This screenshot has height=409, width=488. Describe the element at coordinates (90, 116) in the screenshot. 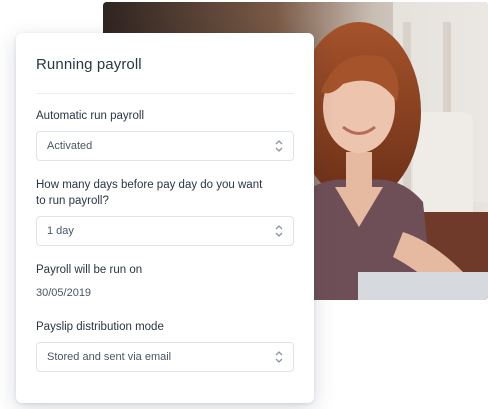

I see `automatic-run-label: Automatic run payroll` at that location.